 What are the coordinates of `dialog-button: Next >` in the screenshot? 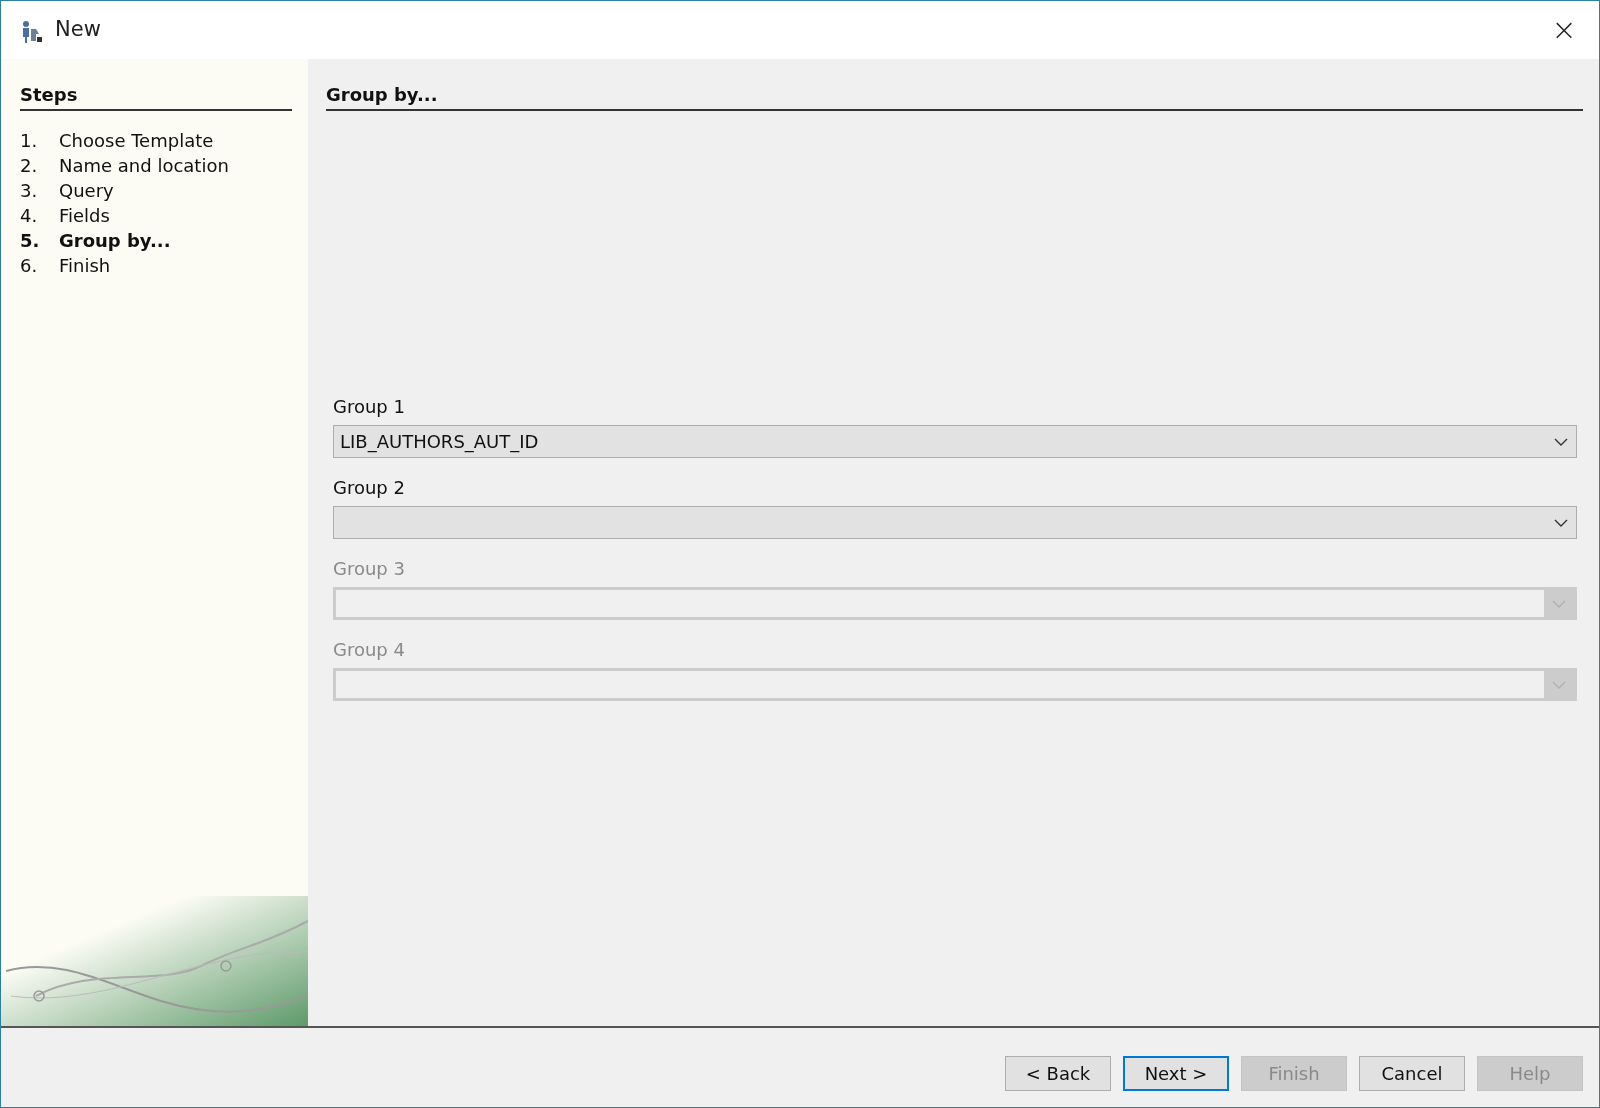 It's located at (1176, 1073).